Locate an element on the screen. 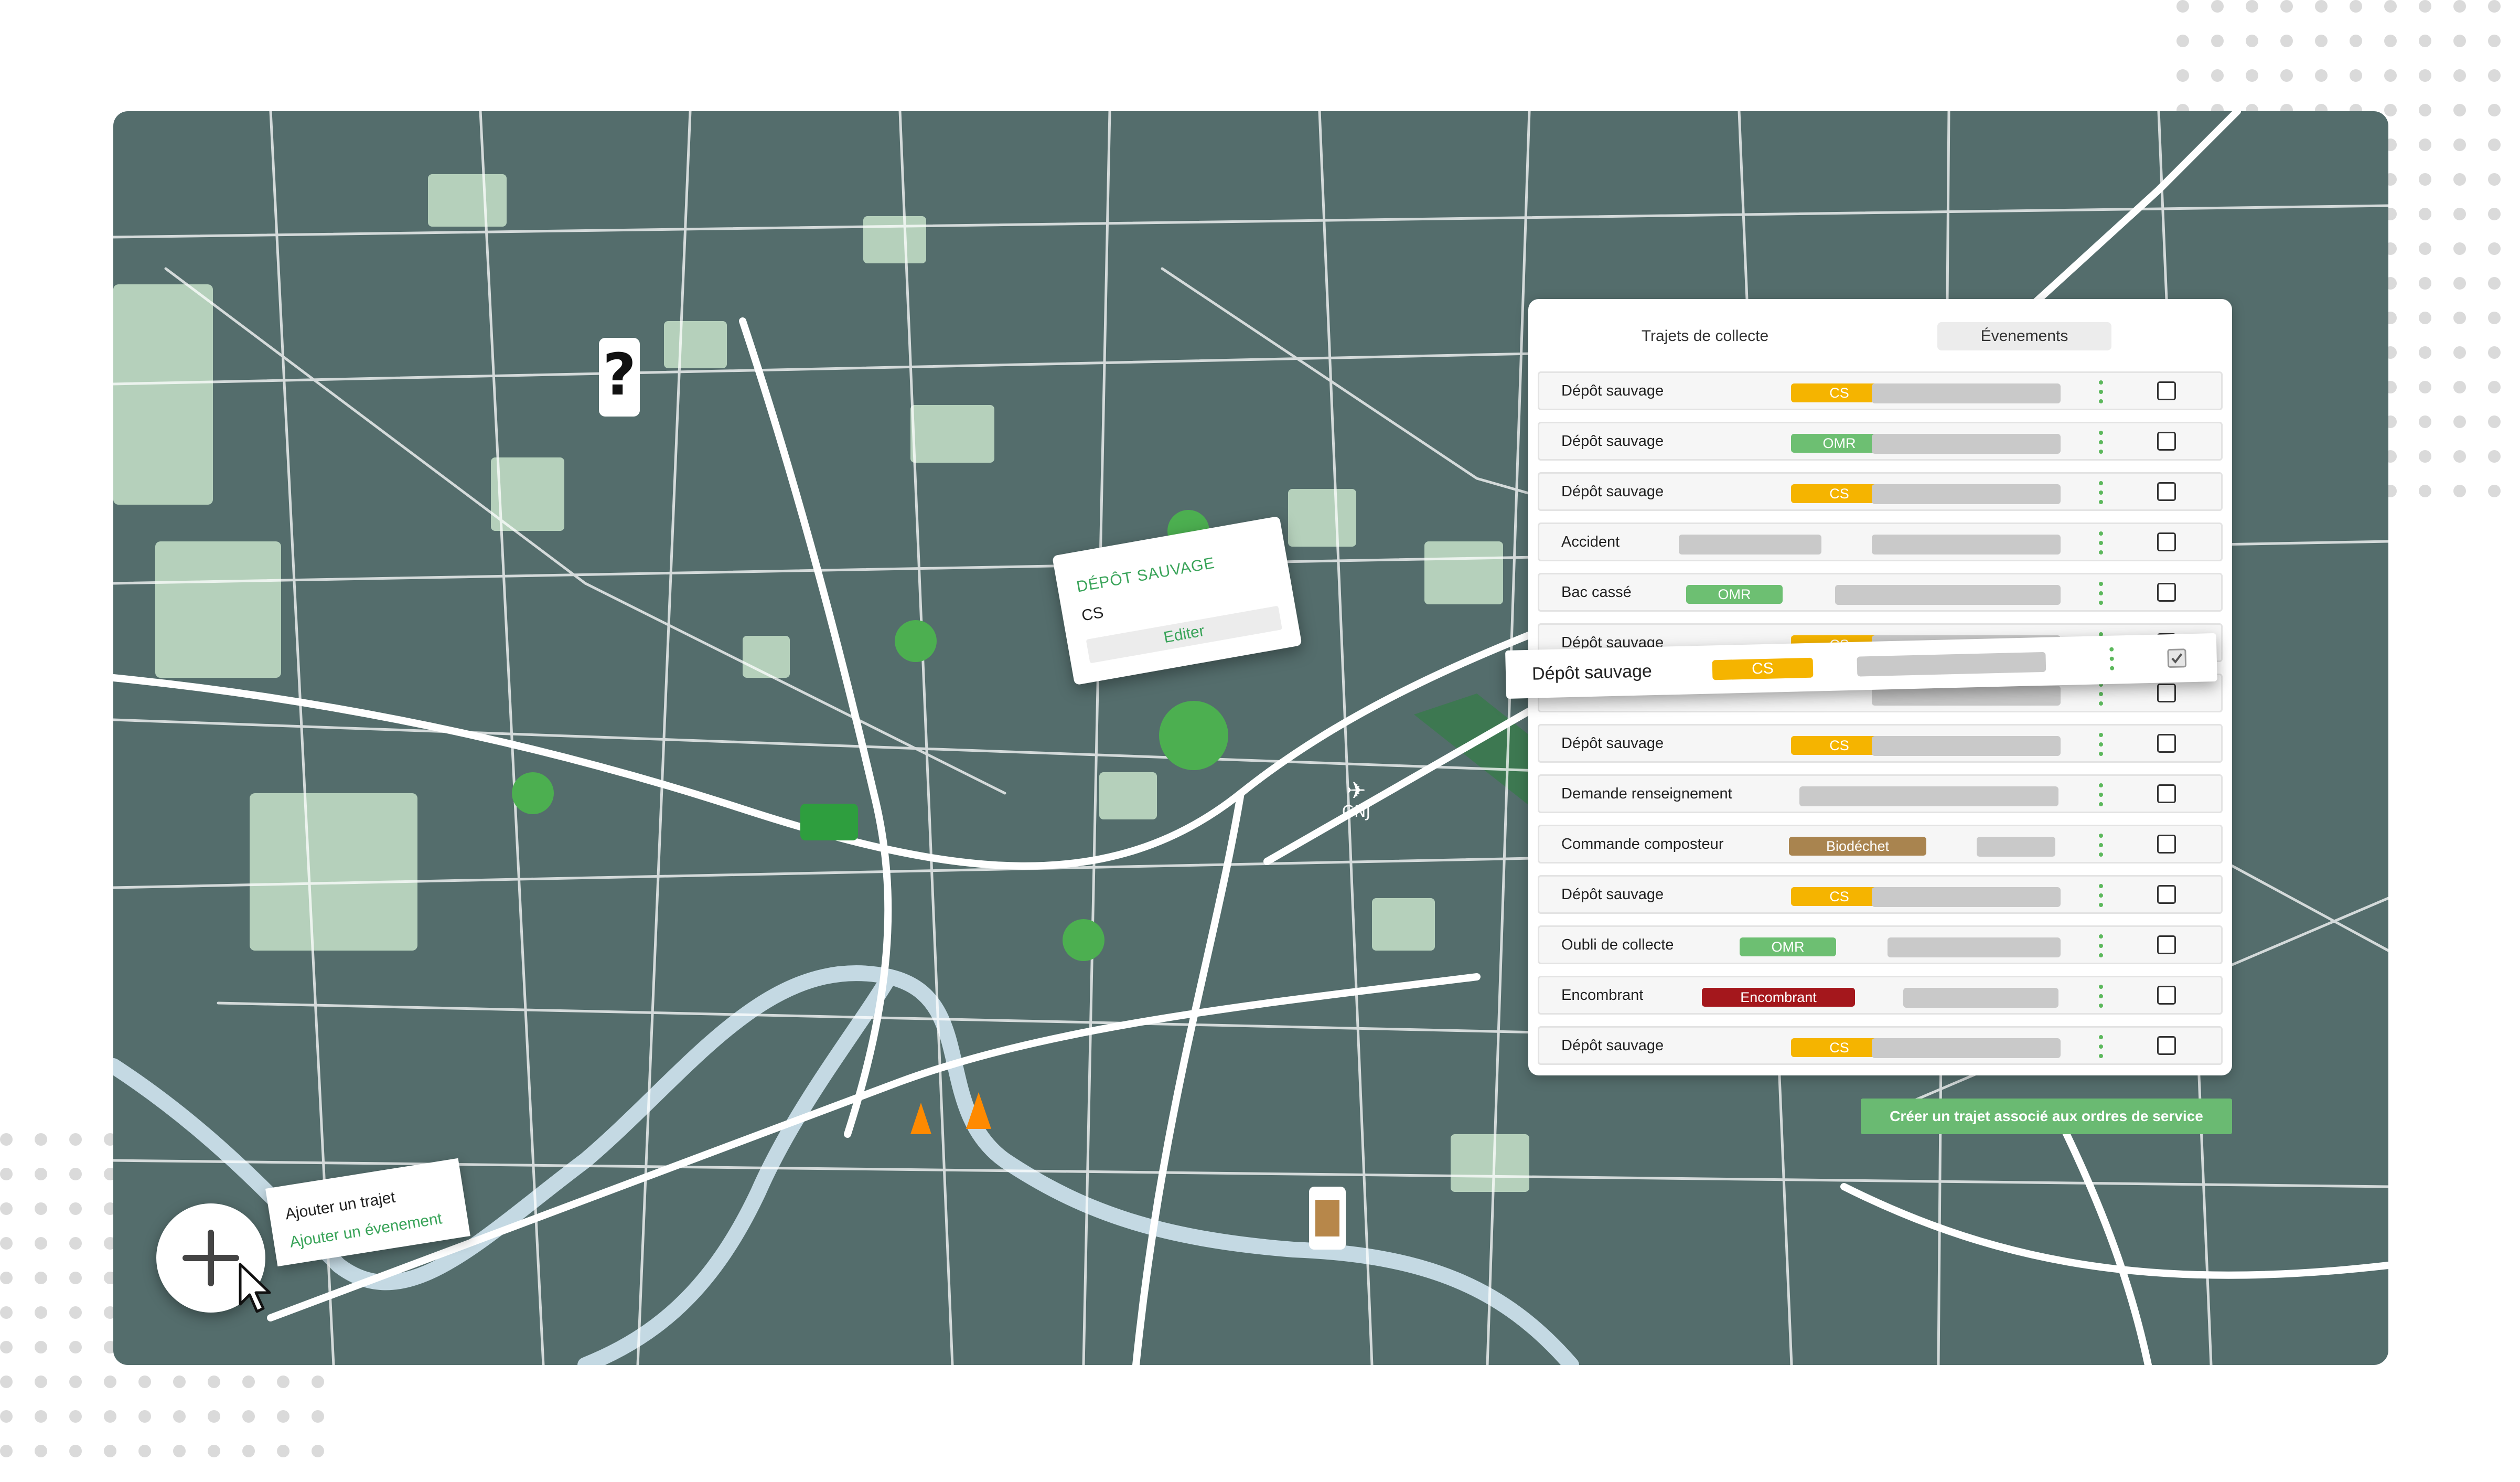 The height and width of the screenshot is (1482, 2520). event-row-label: Accident is located at coordinates (1591, 542).